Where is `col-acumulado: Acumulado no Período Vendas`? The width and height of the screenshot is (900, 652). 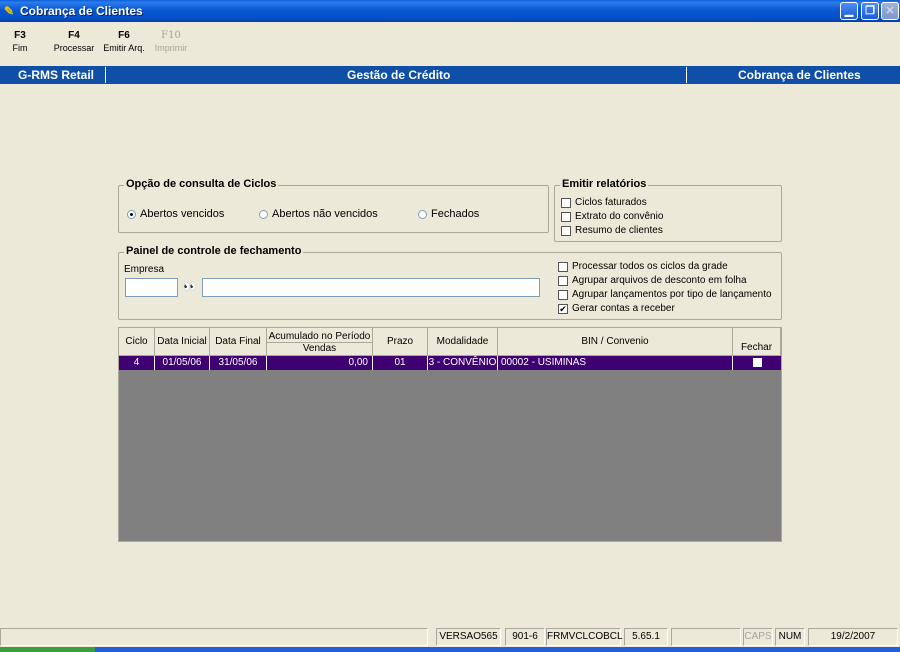 col-acumulado: Acumulado no Período Vendas is located at coordinates (320, 342).